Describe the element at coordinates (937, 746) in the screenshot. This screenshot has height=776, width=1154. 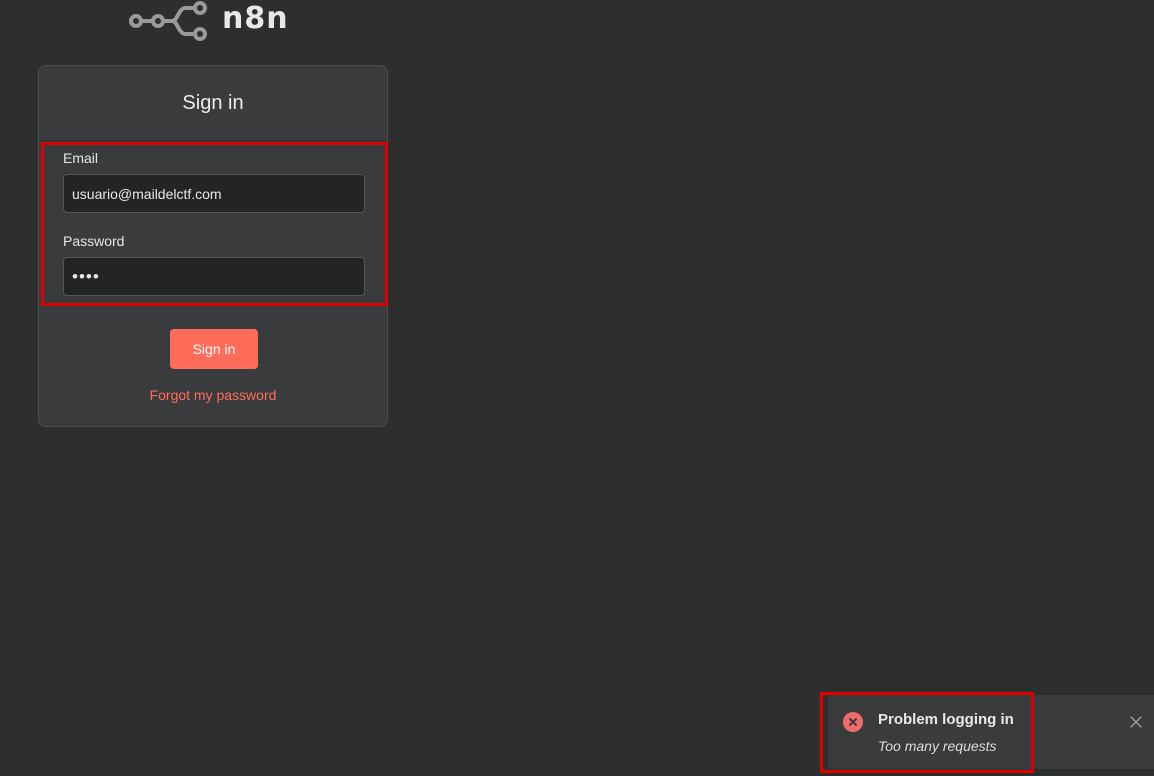
I see `toast-message: Too many requests` at that location.